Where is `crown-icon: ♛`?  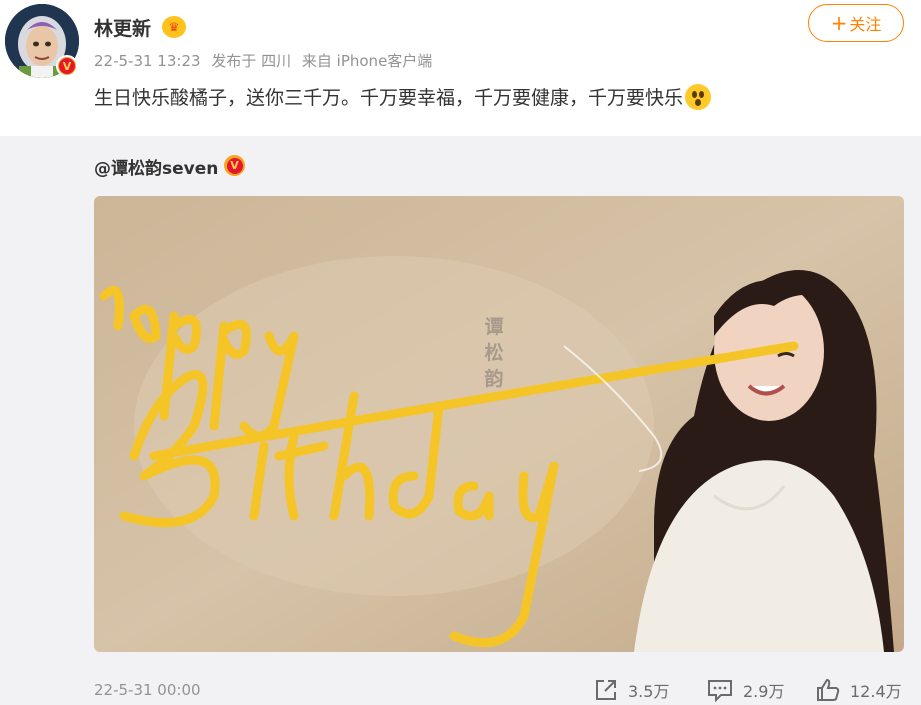
crown-icon: ♛ is located at coordinates (174, 27).